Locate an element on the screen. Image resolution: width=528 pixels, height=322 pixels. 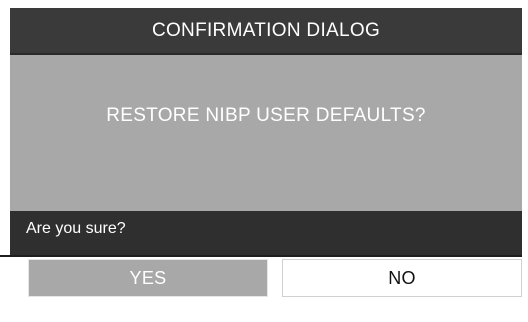
dialog-right-edge is located at coordinates (525, 132).